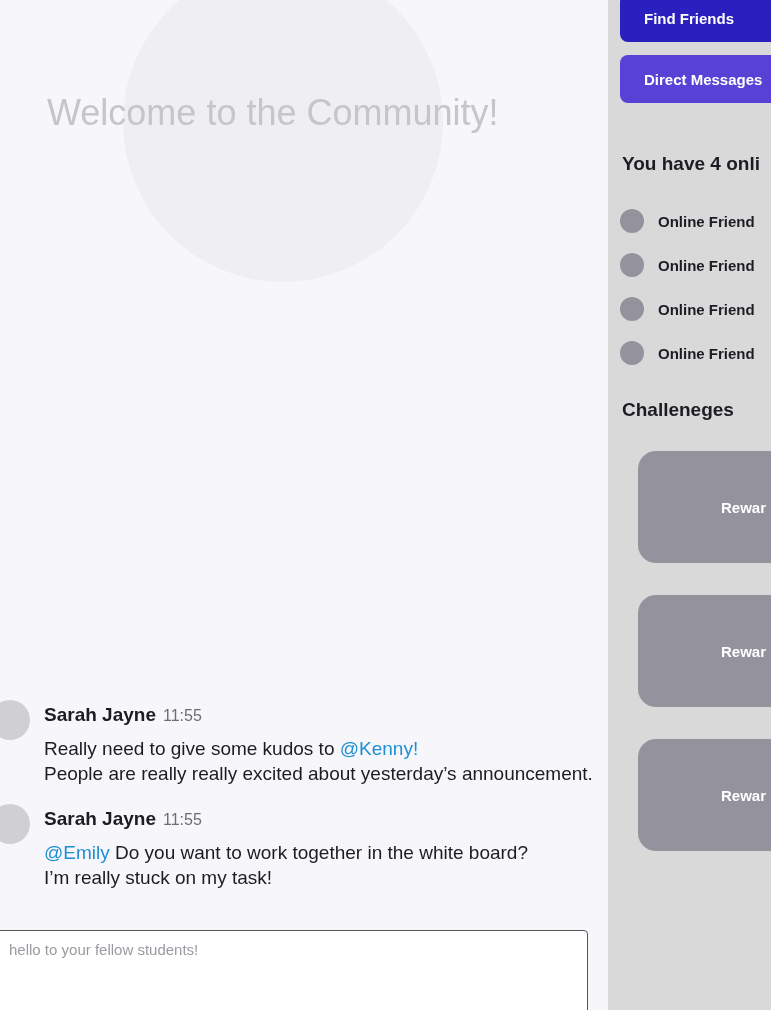  I want to click on mention-link: @Kenny!, so click(379, 748).